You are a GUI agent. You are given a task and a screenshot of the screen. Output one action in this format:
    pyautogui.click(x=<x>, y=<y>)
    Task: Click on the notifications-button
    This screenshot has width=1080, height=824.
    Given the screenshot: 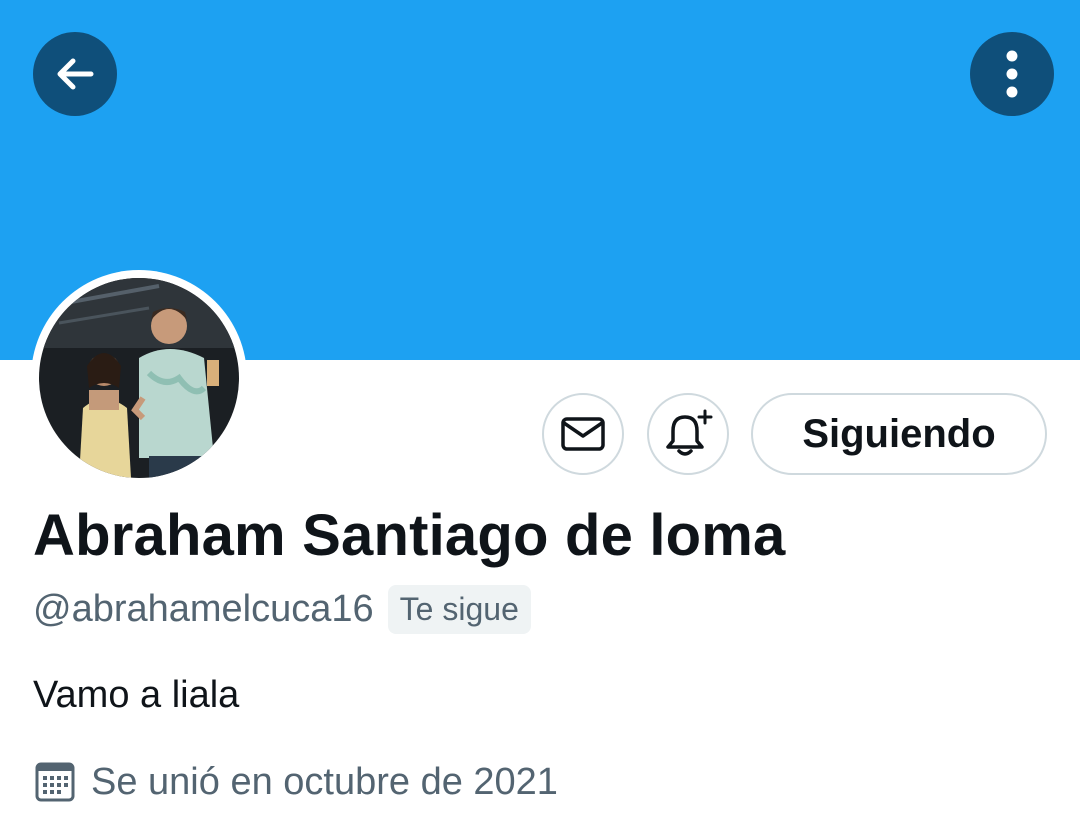 What is the action you would take?
    pyautogui.click(x=688, y=434)
    